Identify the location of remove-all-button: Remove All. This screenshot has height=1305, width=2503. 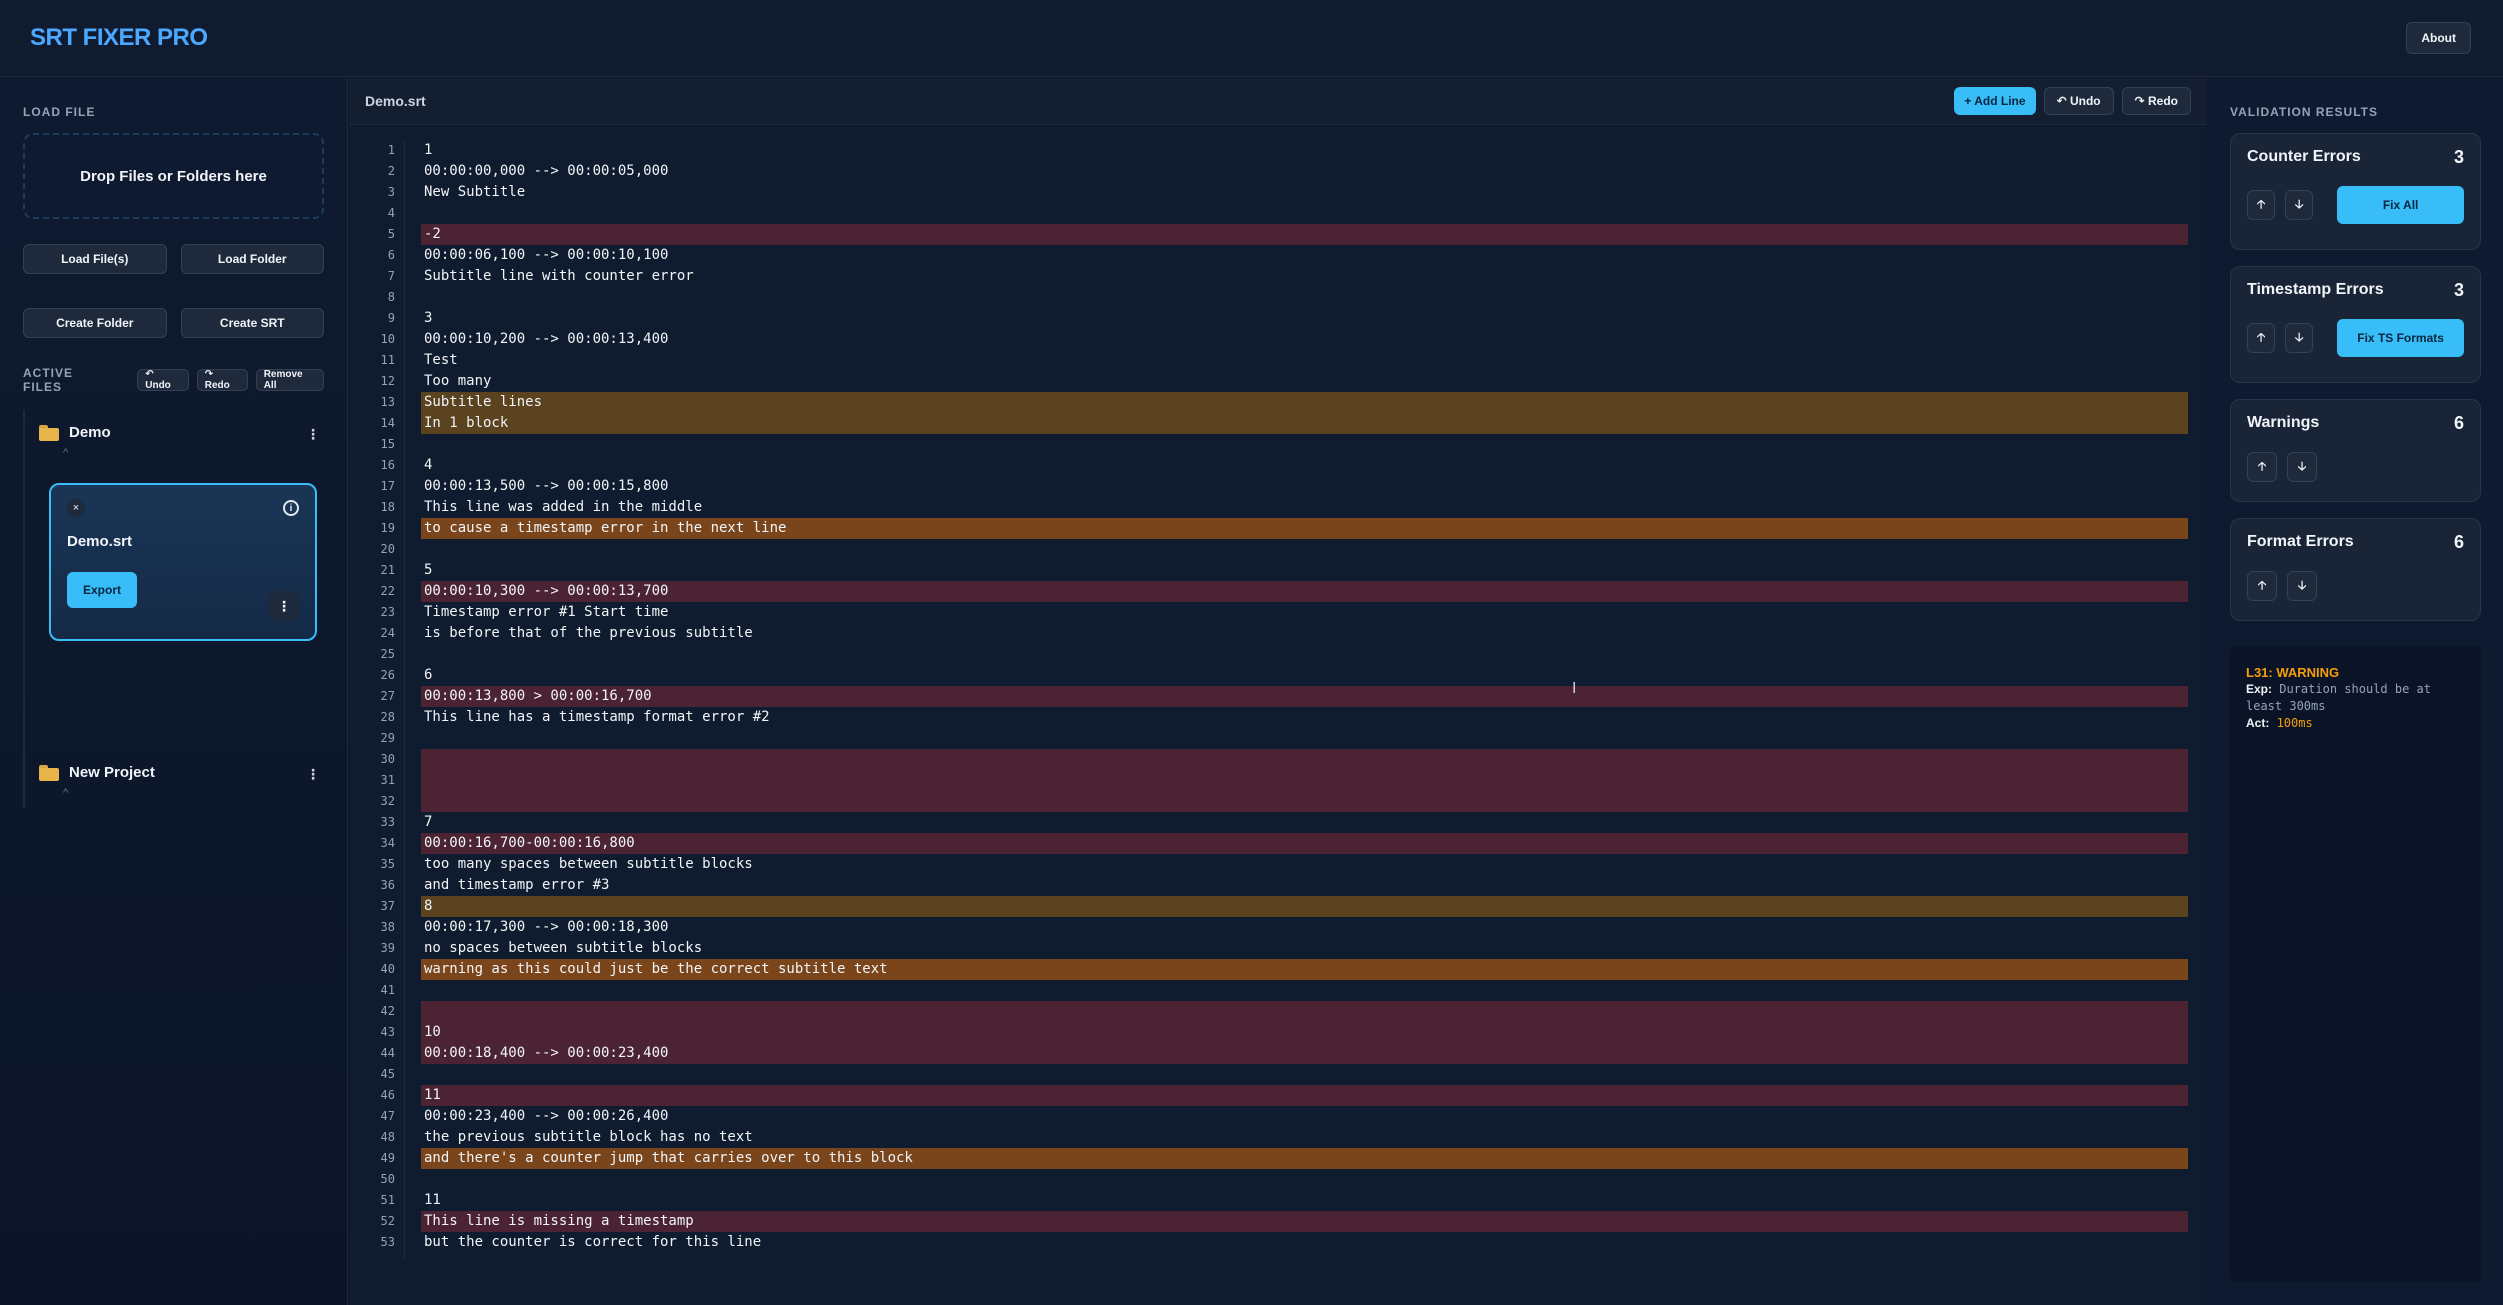
(289, 380).